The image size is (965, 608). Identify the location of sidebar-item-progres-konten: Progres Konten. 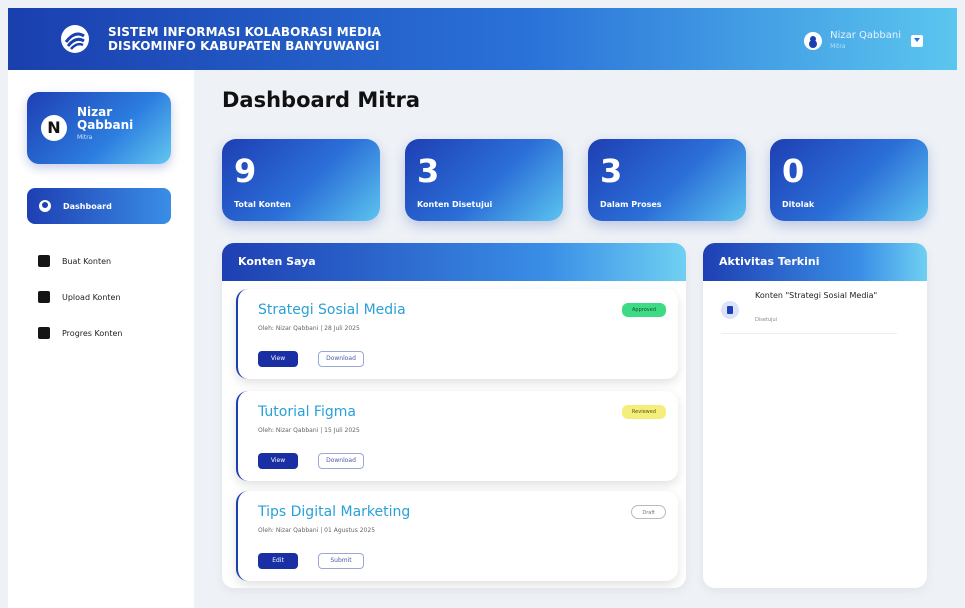
(80, 333).